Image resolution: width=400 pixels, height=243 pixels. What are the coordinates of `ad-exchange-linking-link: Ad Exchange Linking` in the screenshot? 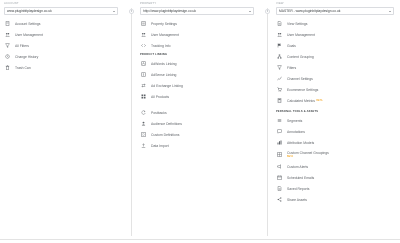 It's located at (197, 85).